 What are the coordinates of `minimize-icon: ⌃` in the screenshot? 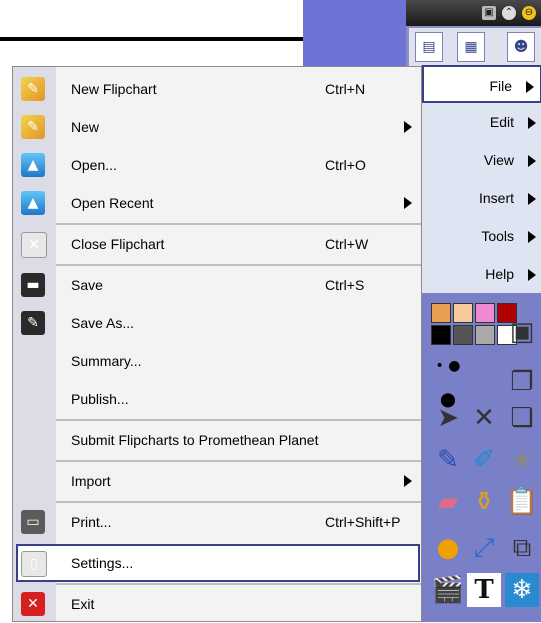 It's located at (509, 13).